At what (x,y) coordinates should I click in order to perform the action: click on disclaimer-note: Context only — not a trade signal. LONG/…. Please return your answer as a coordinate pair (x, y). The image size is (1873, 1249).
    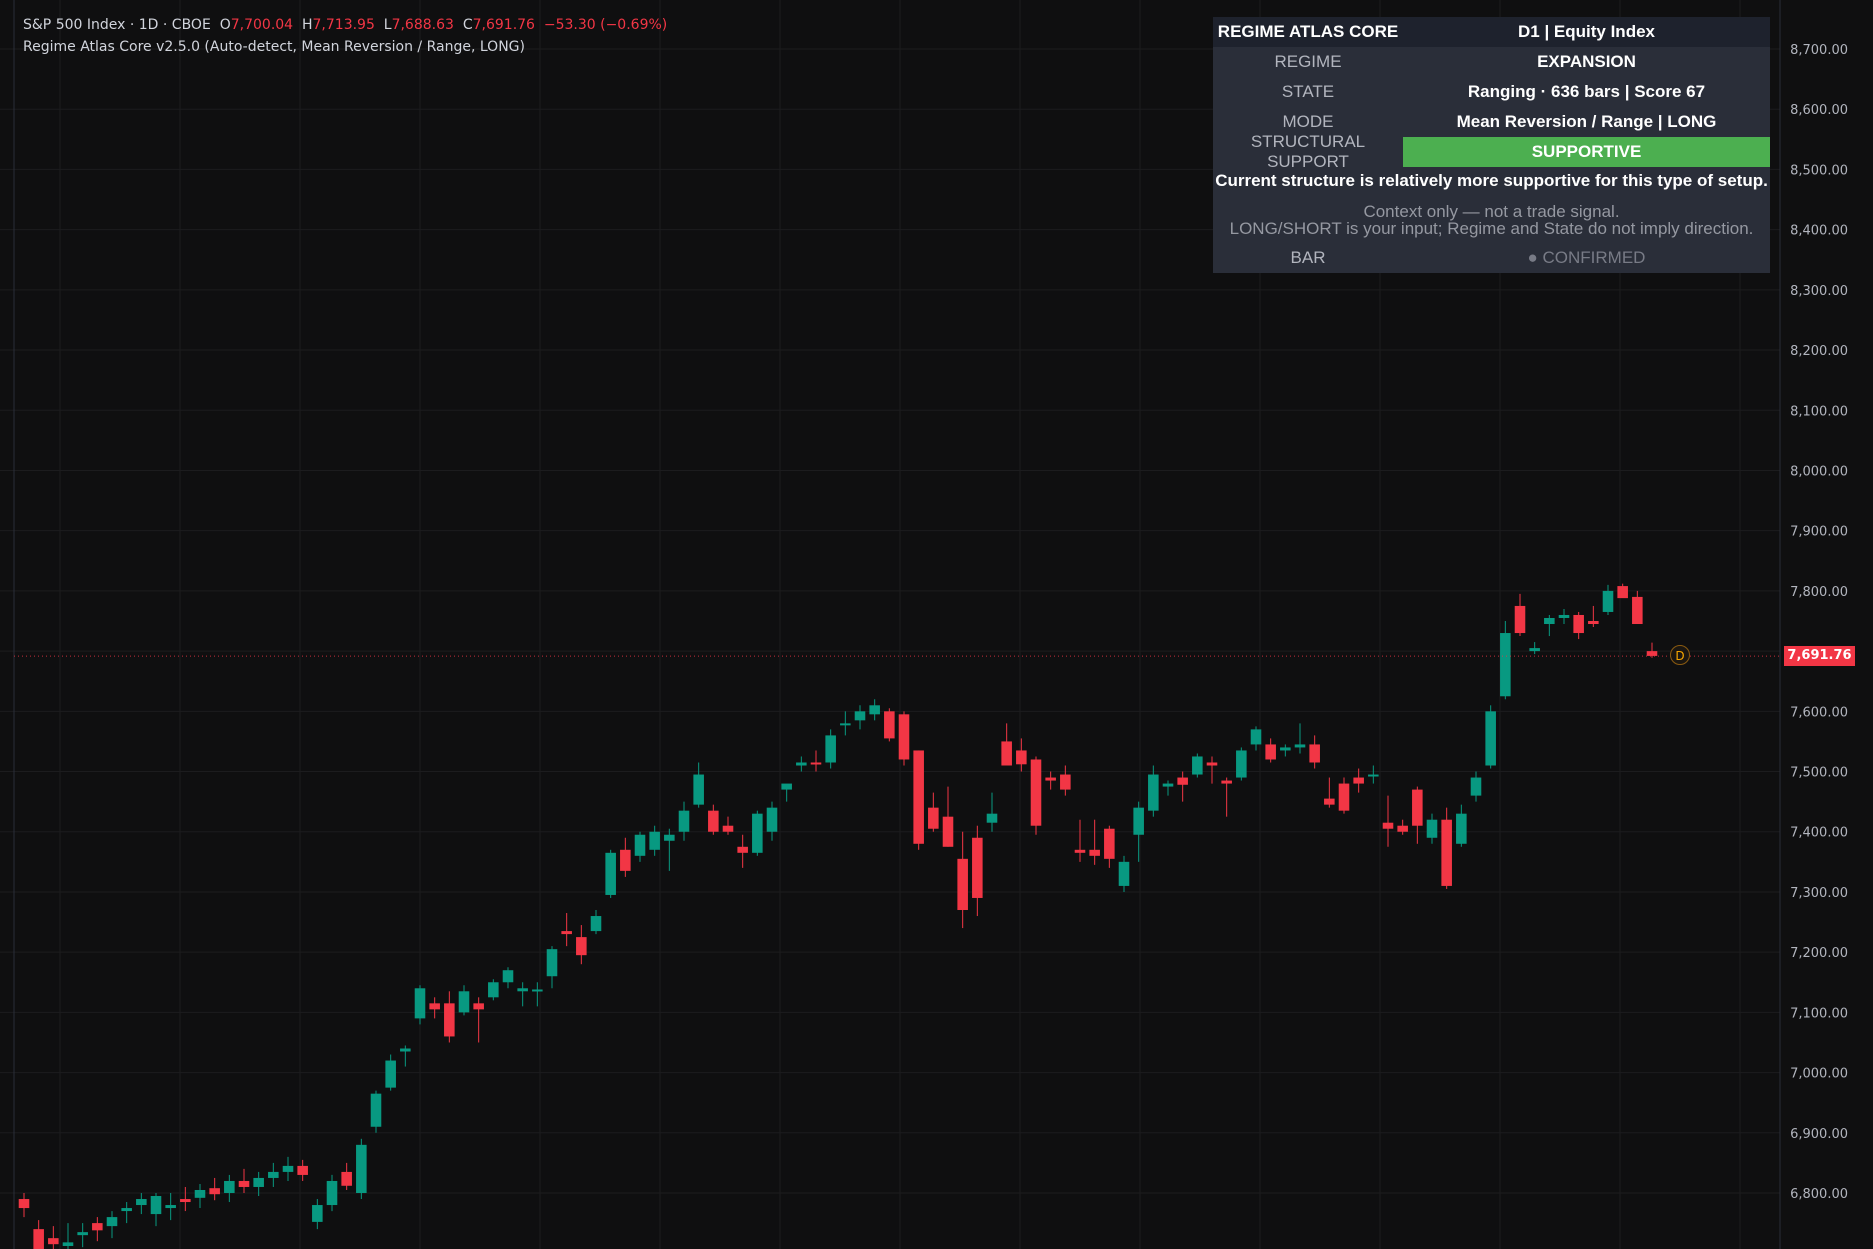
    Looking at the image, I should click on (1491, 220).